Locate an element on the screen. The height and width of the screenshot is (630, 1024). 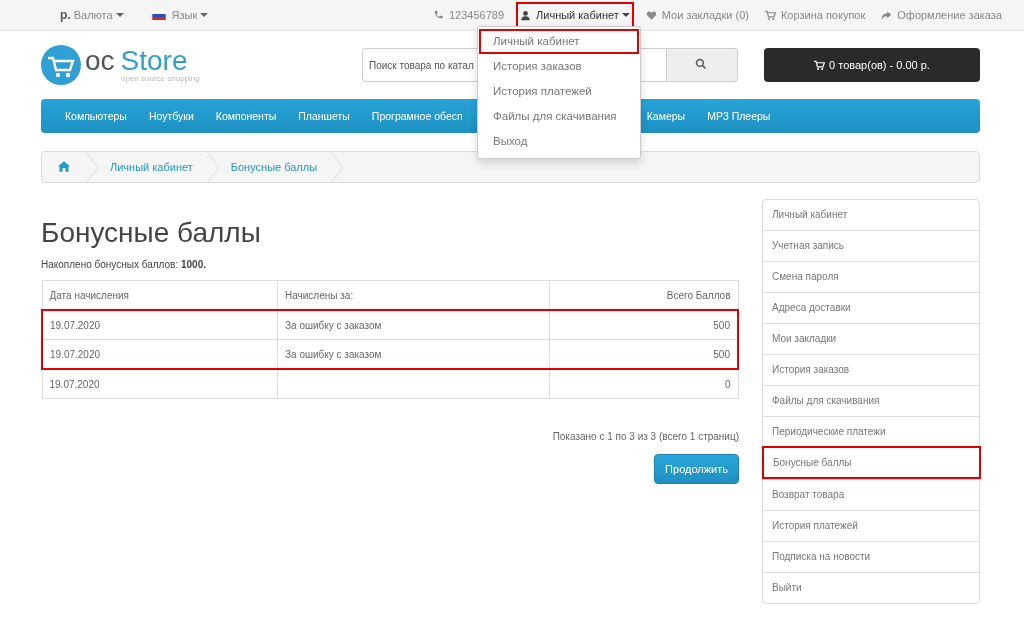
cart-button: 0 товар(ов) - 0.00 р. is located at coordinates (872, 65).